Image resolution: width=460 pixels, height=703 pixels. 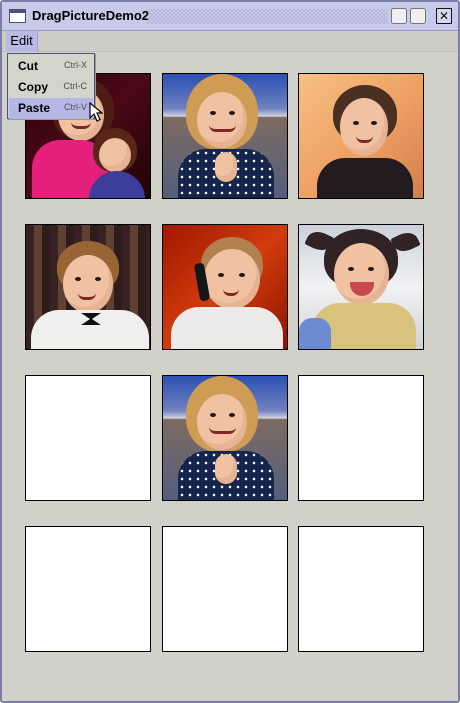 What do you see at coordinates (75, 107) in the screenshot?
I see `paste-shortcut: Ctrl-V` at bounding box center [75, 107].